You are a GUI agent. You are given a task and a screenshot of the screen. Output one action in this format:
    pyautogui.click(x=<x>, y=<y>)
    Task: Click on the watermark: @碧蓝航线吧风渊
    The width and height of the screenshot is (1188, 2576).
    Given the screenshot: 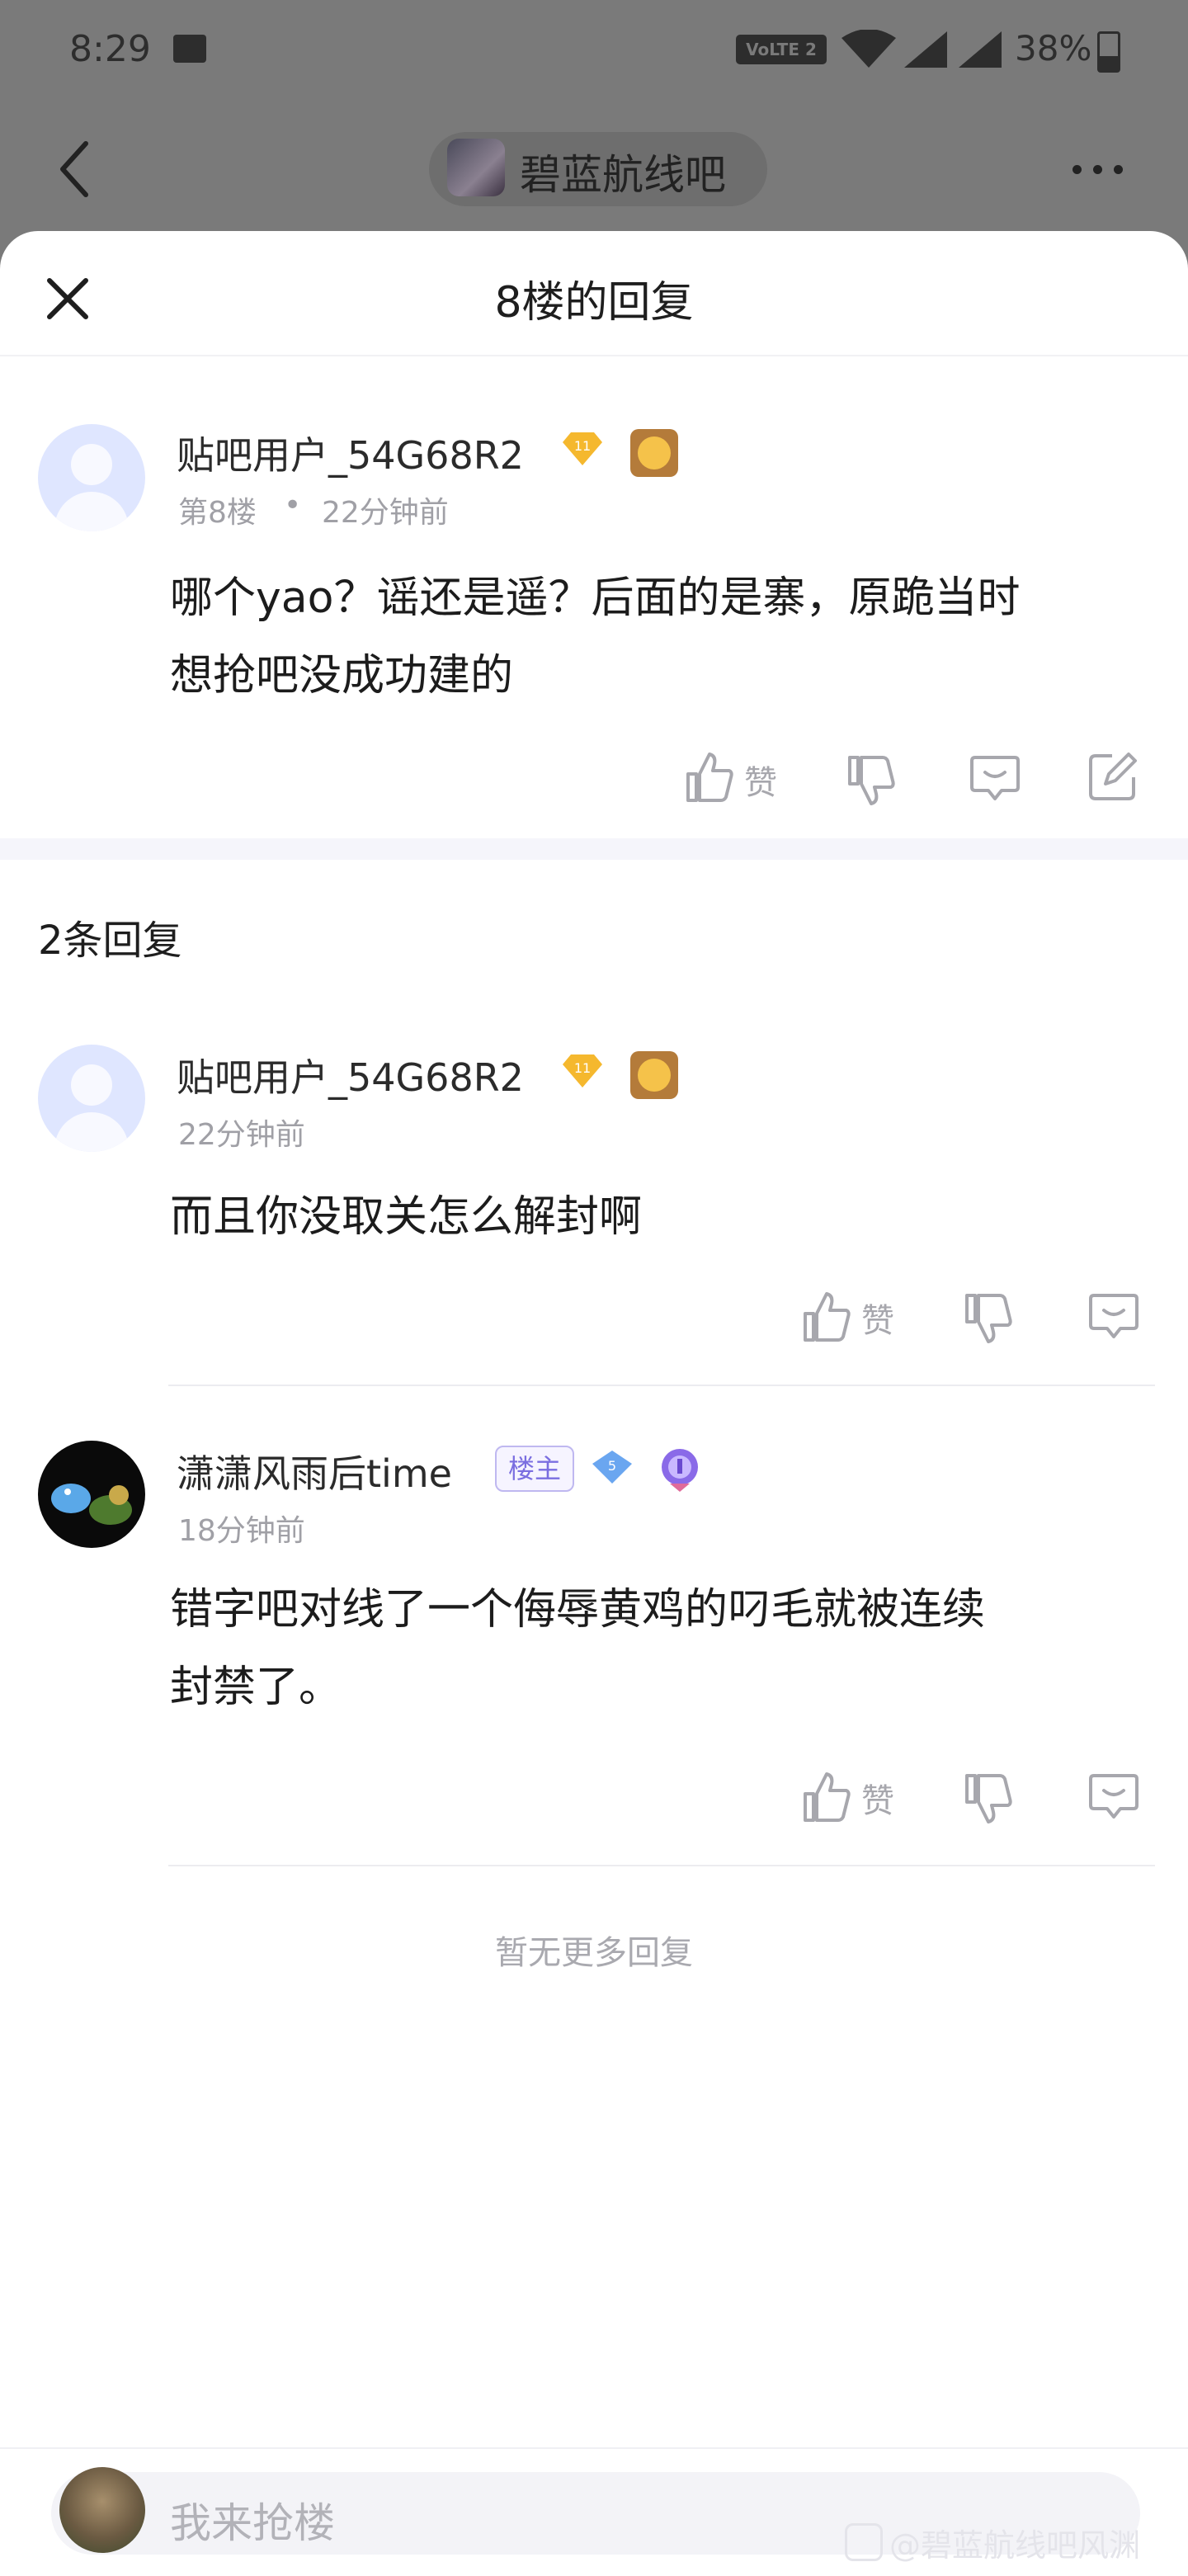 What is the action you would take?
    pyautogui.click(x=1015, y=2545)
    